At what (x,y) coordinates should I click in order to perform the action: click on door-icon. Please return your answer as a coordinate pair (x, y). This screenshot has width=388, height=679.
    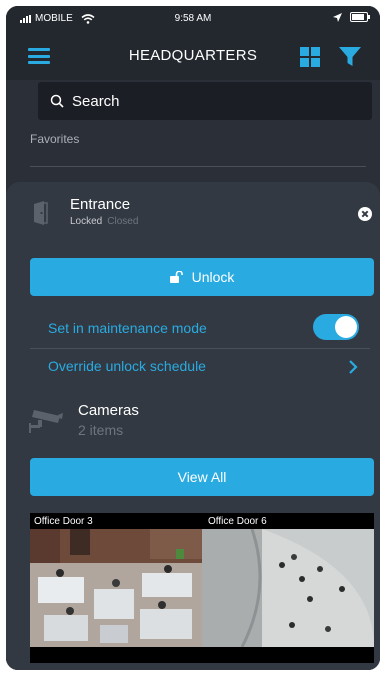
    Looking at the image, I should click on (41, 213).